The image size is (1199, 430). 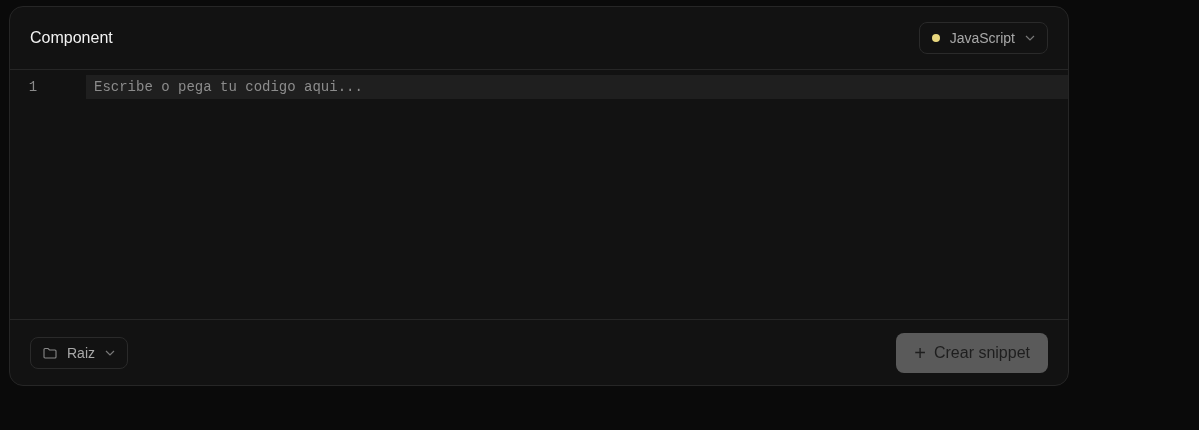 I want to click on line-number: 1, so click(x=33, y=87).